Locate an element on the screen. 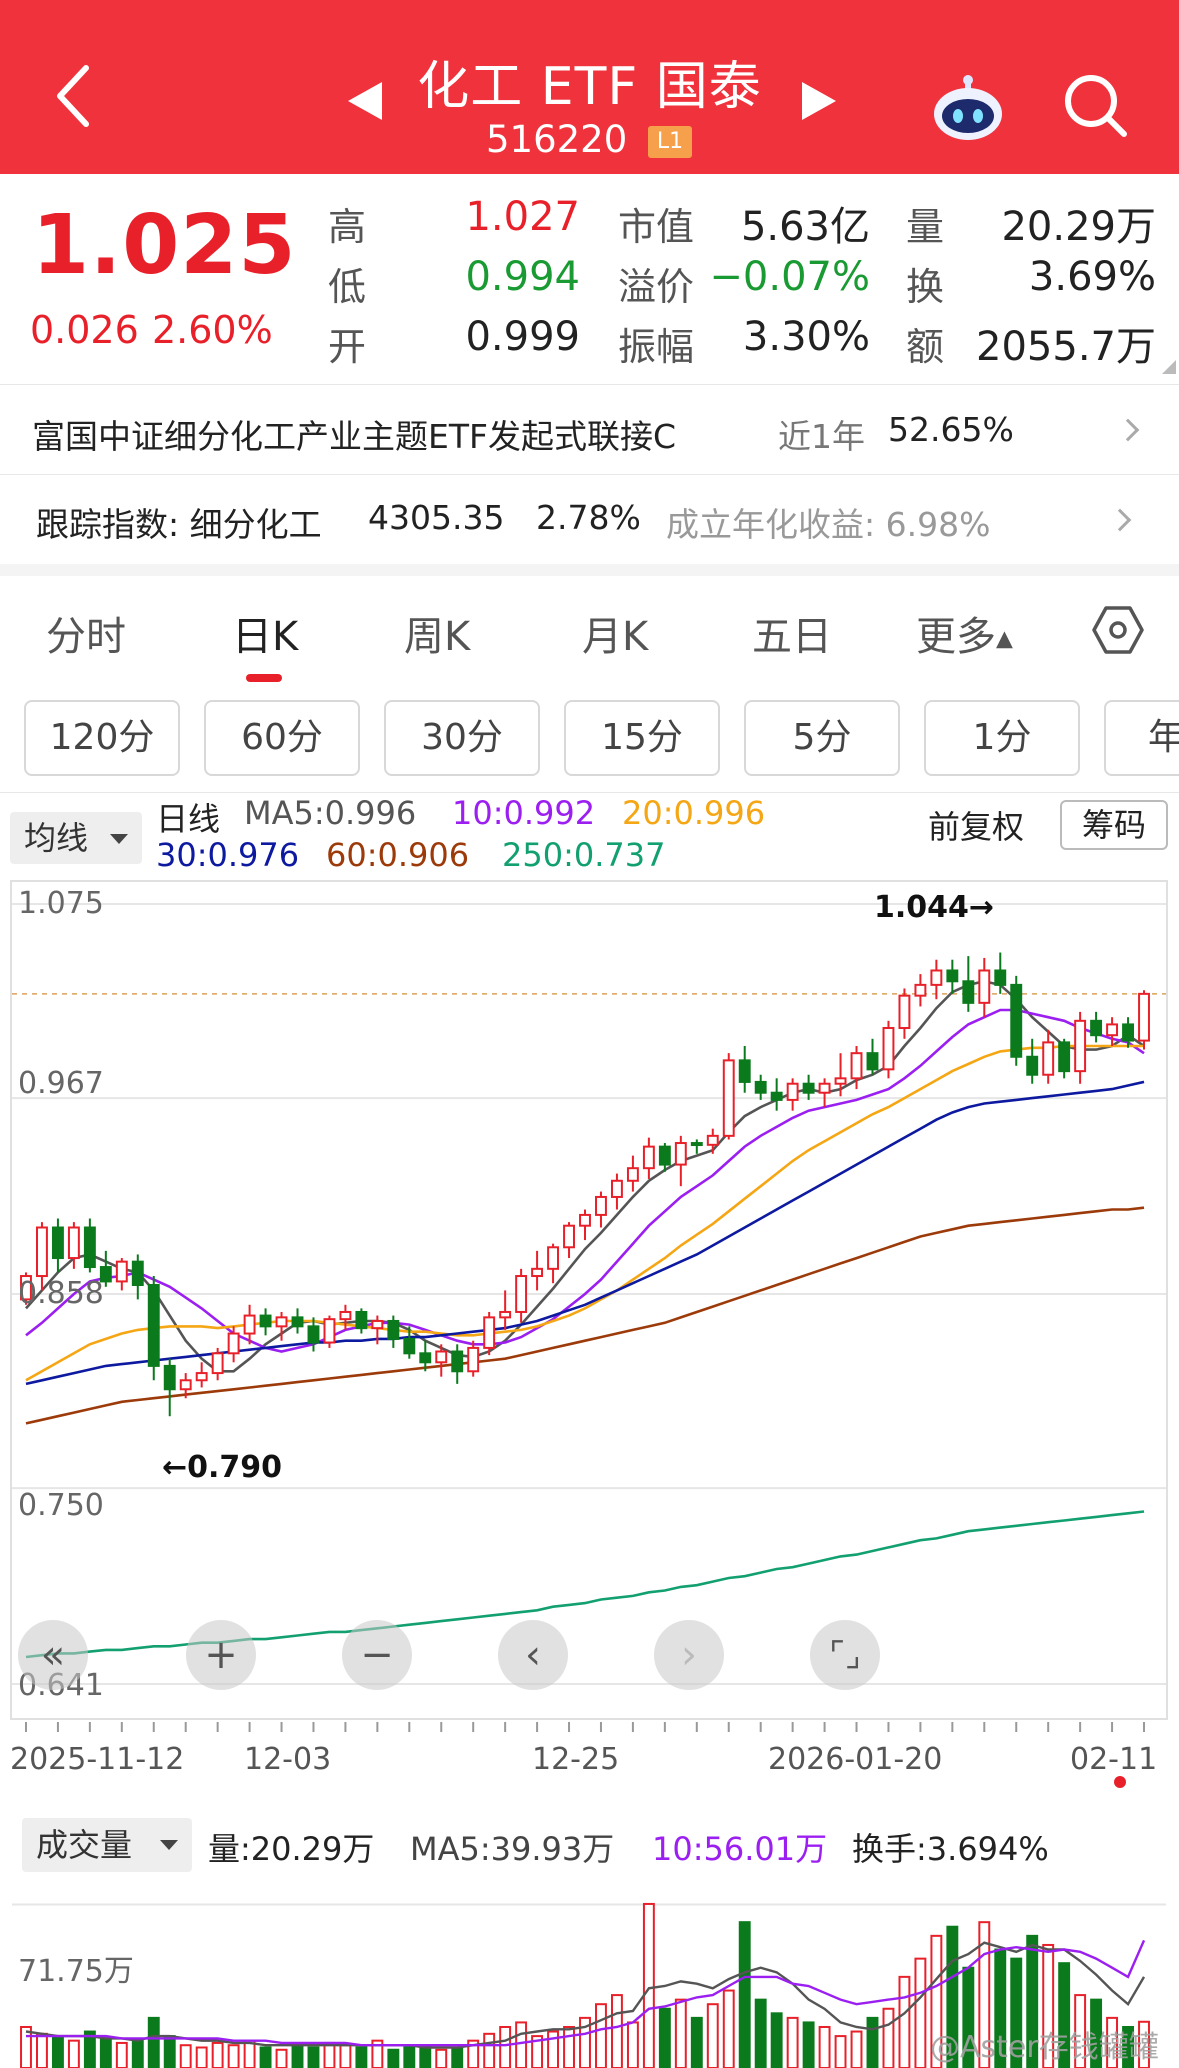  date-axis-tick: 12-03 is located at coordinates (288, 1759).